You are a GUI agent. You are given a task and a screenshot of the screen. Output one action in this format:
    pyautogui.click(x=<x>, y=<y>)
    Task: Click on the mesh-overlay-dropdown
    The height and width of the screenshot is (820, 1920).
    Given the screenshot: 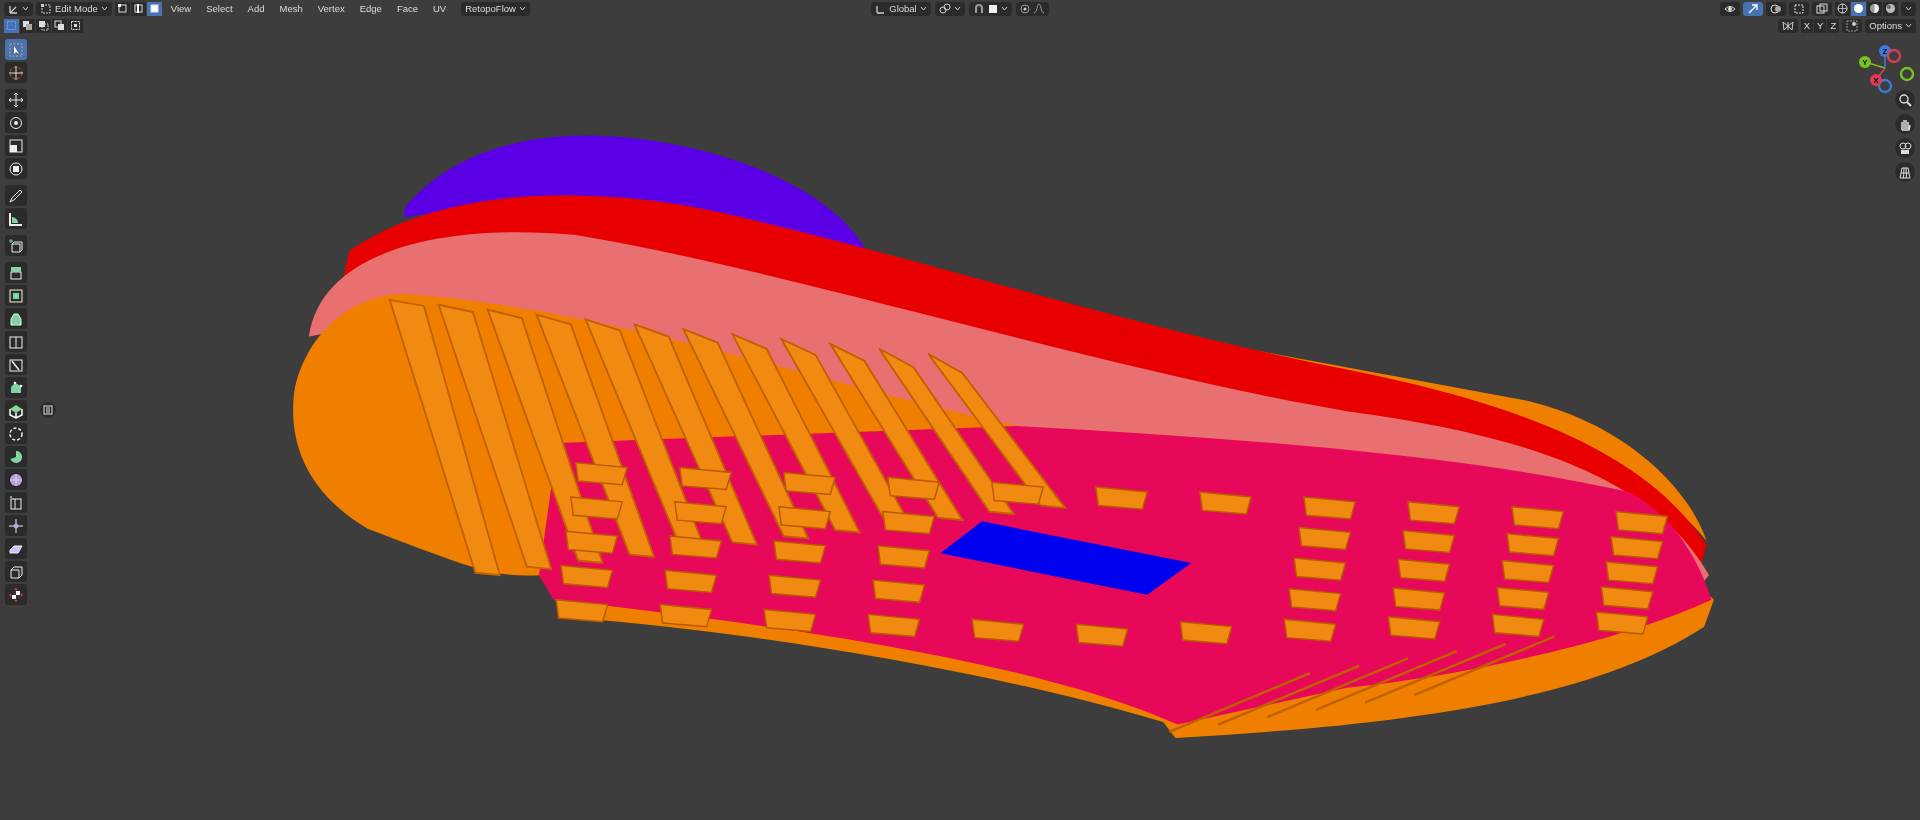 What is the action you would take?
    pyautogui.click(x=1799, y=8)
    